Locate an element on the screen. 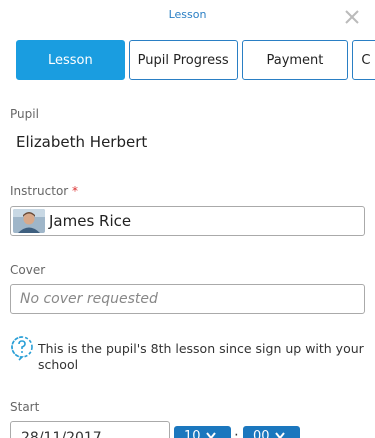  start-minute-value: 00 is located at coordinates (261, 433).